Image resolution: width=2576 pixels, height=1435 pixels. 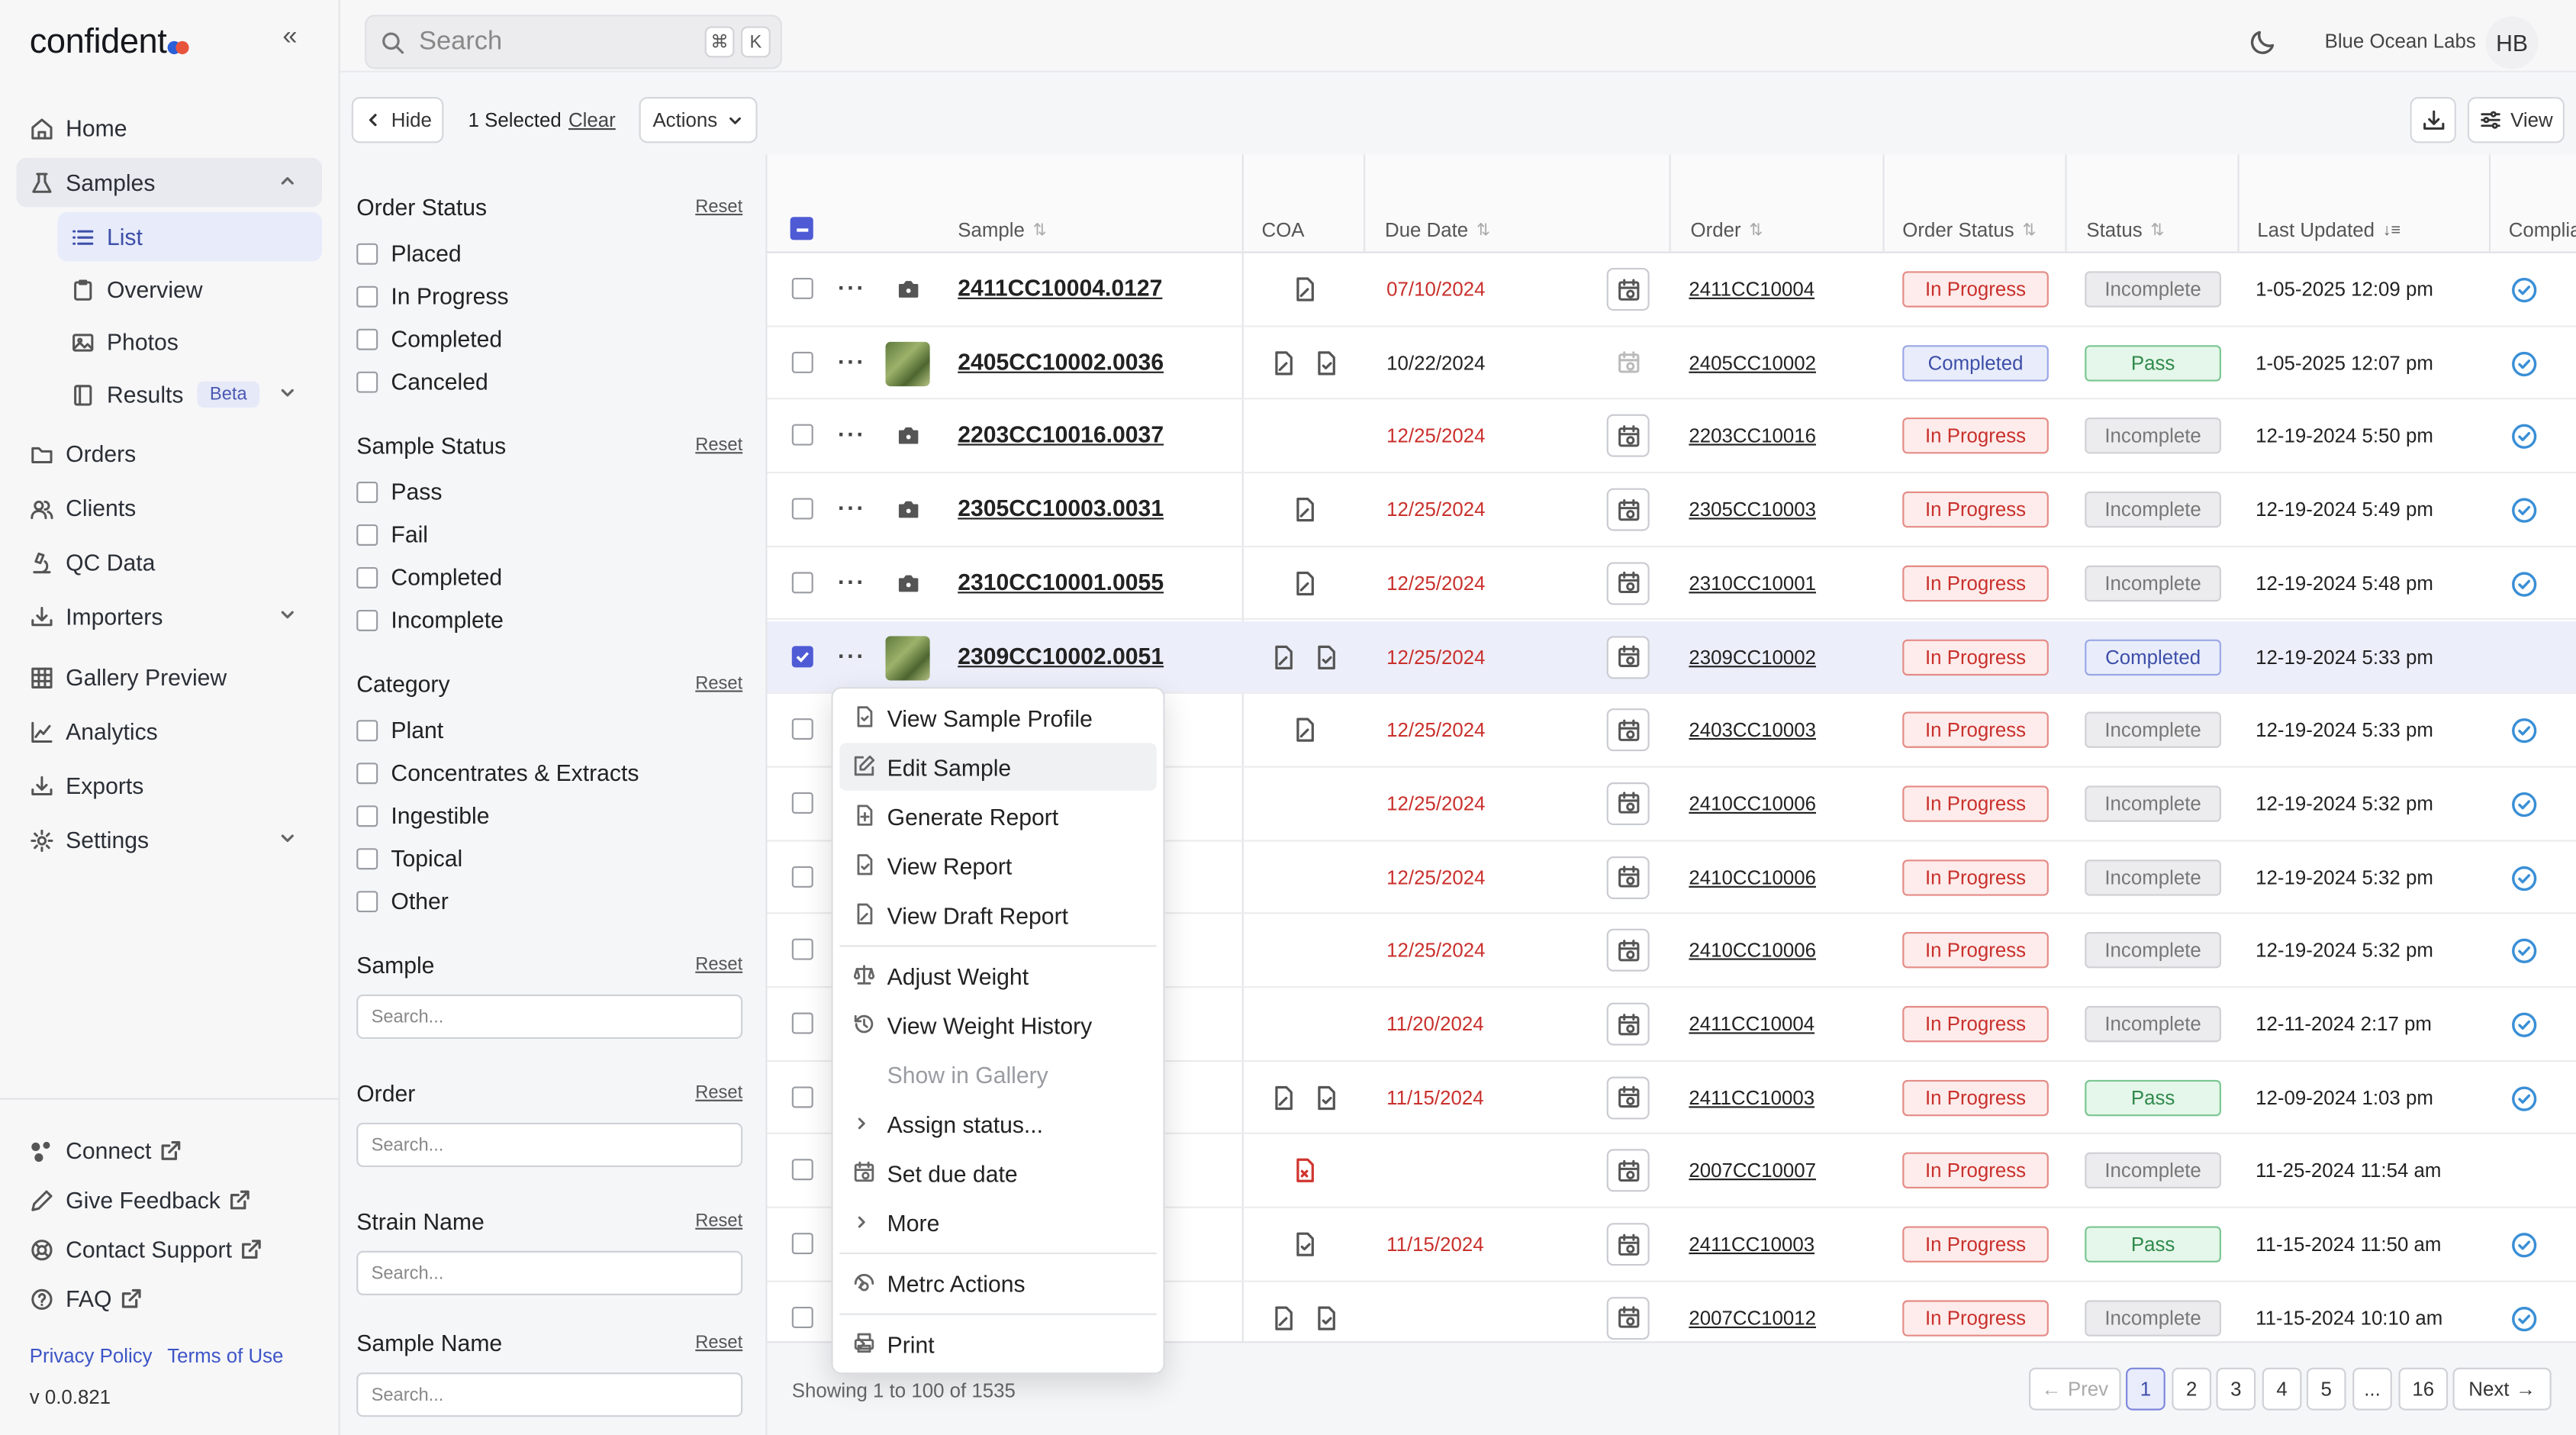 I want to click on page-button: 3, so click(x=2236, y=1389).